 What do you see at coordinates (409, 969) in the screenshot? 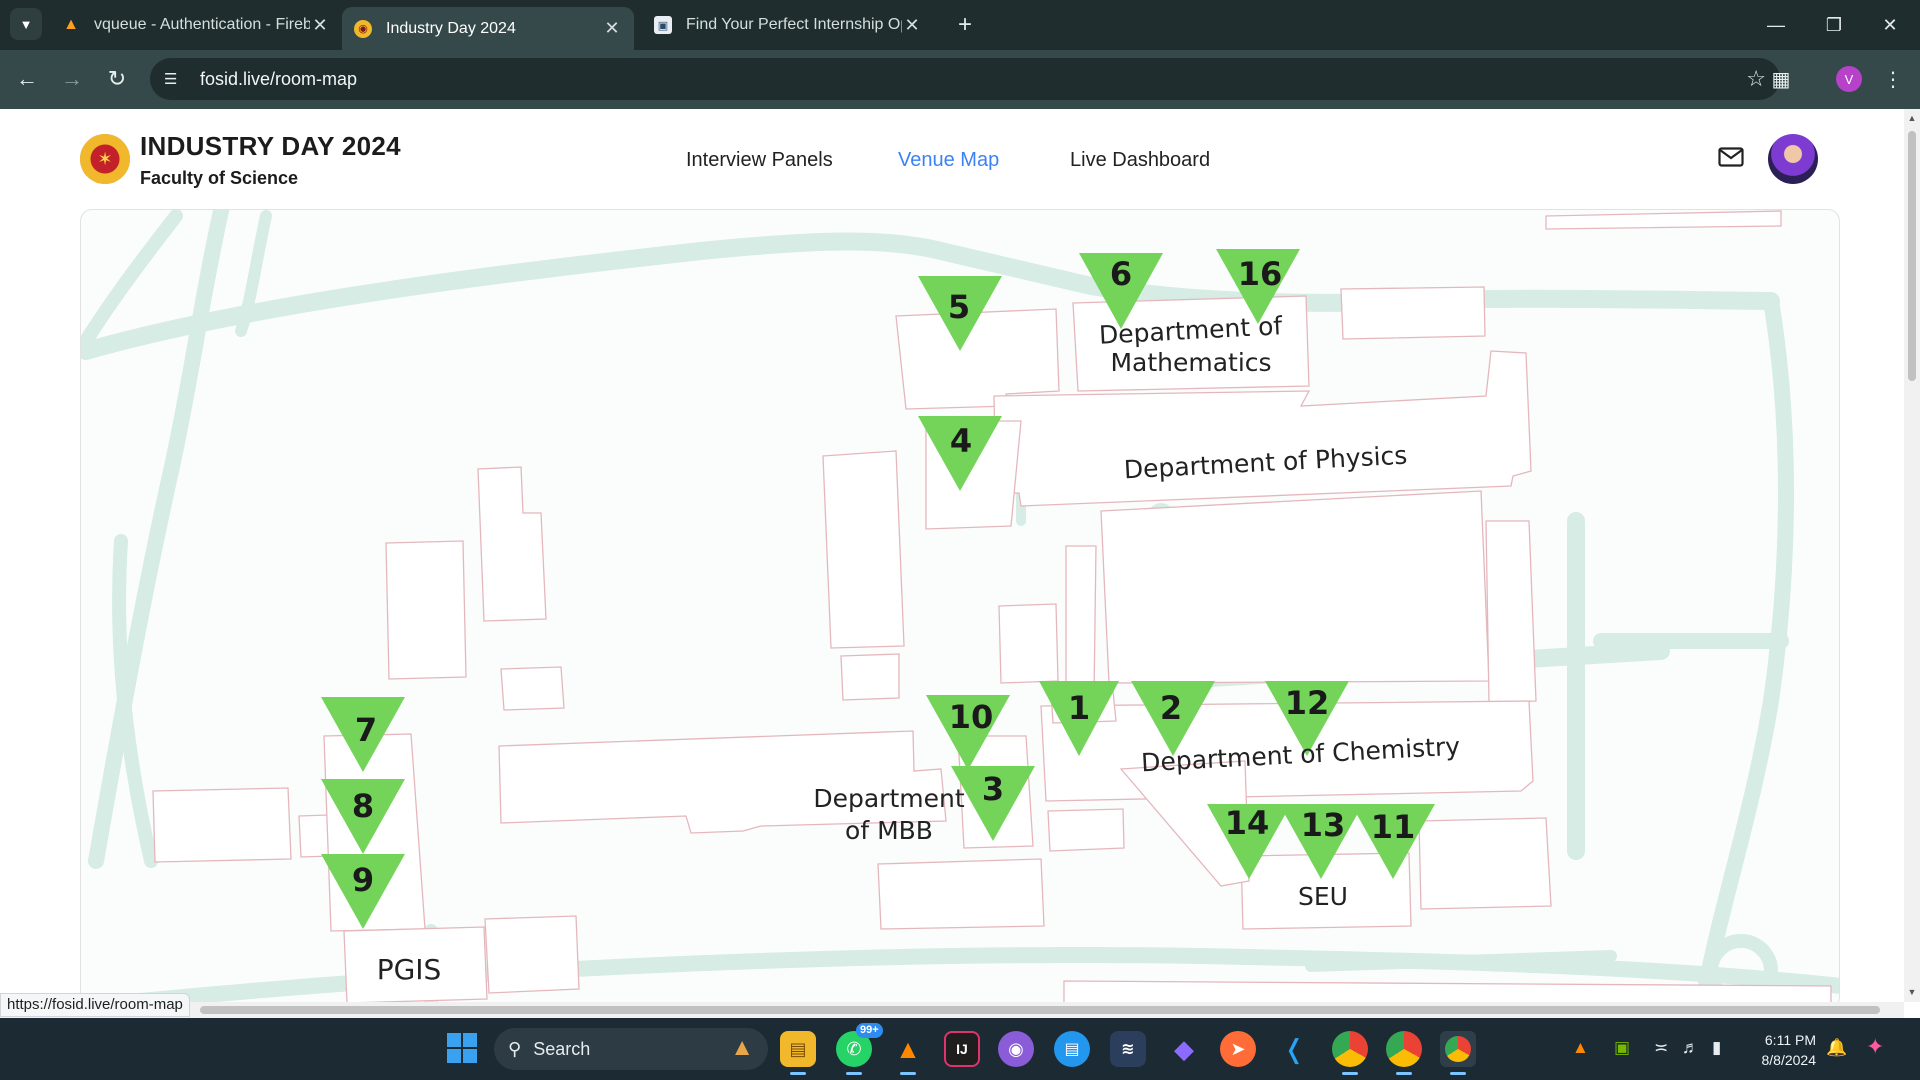
I see `label-pgis: PGIS` at bounding box center [409, 969].